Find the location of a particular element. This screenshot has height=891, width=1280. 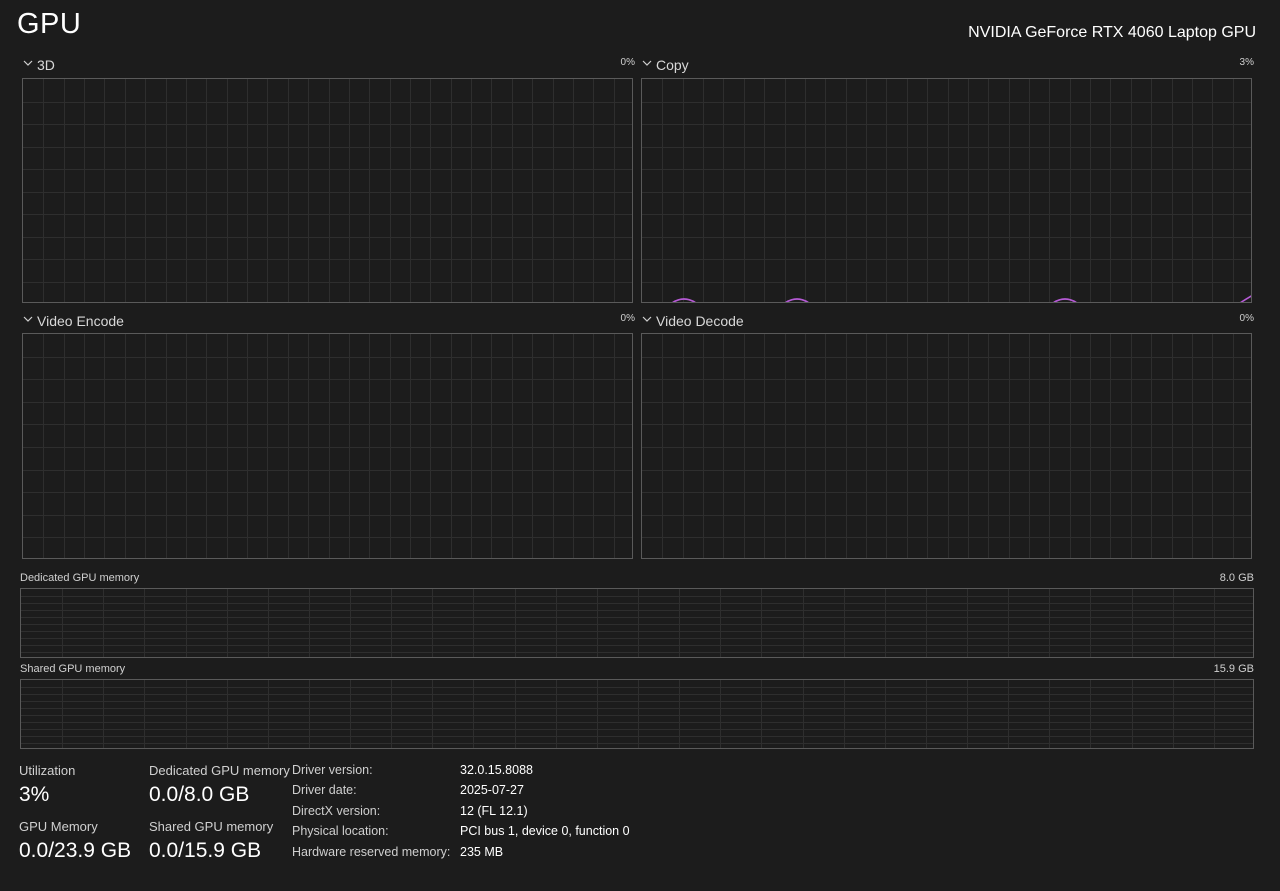

page-title: GPU is located at coordinates (49, 24).